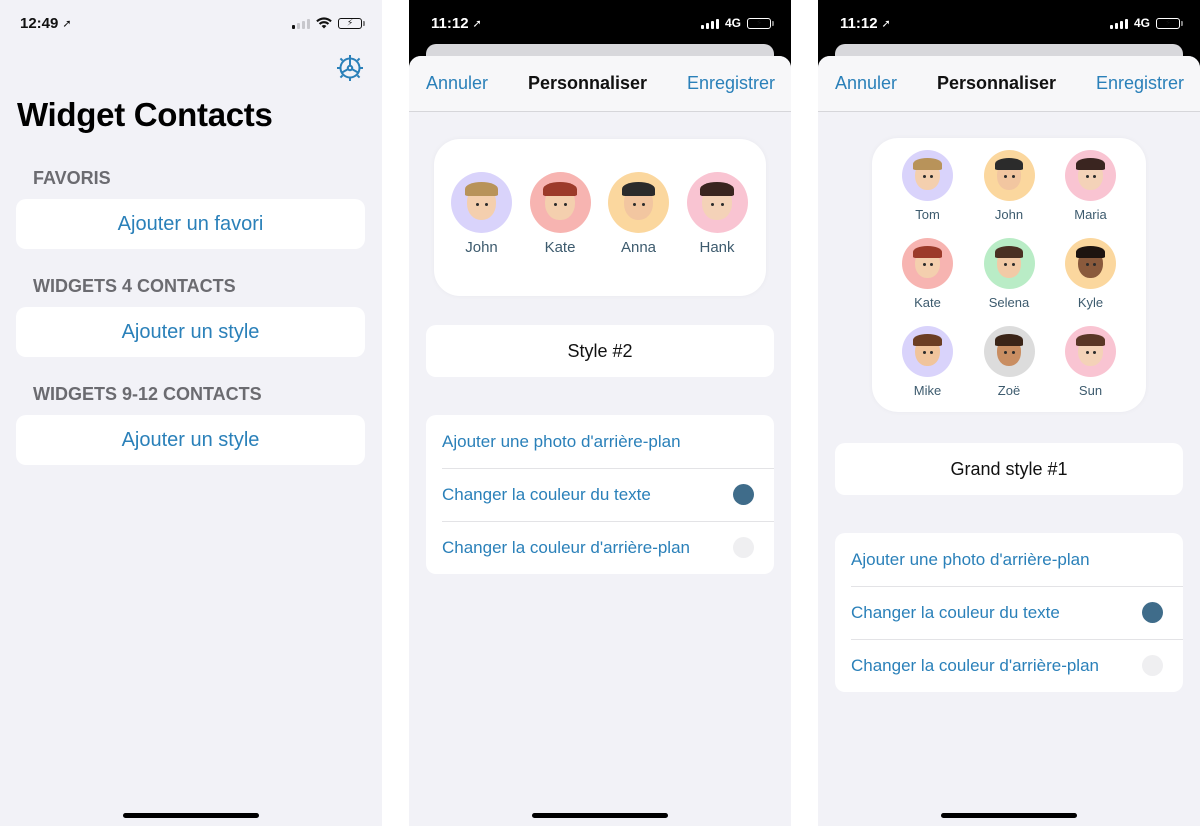  What do you see at coordinates (72, 178) in the screenshot?
I see `section-header-favoris: FAVORIS` at bounding box center [72, 178].